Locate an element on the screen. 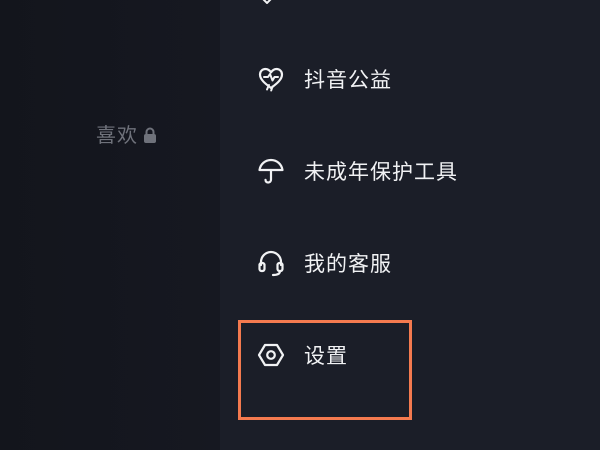  likes-tab-label: 喜欢 is located at coordinates (117, 135).